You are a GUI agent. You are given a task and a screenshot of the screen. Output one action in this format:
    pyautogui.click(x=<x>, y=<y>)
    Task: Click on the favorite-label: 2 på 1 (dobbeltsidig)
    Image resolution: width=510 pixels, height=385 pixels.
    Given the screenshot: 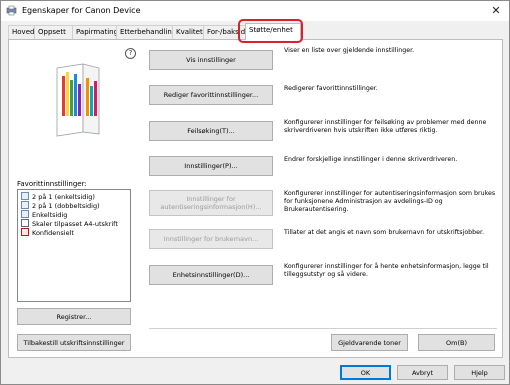 What is the action you would take?
    pyautogui.click(x=66, y=206)
    